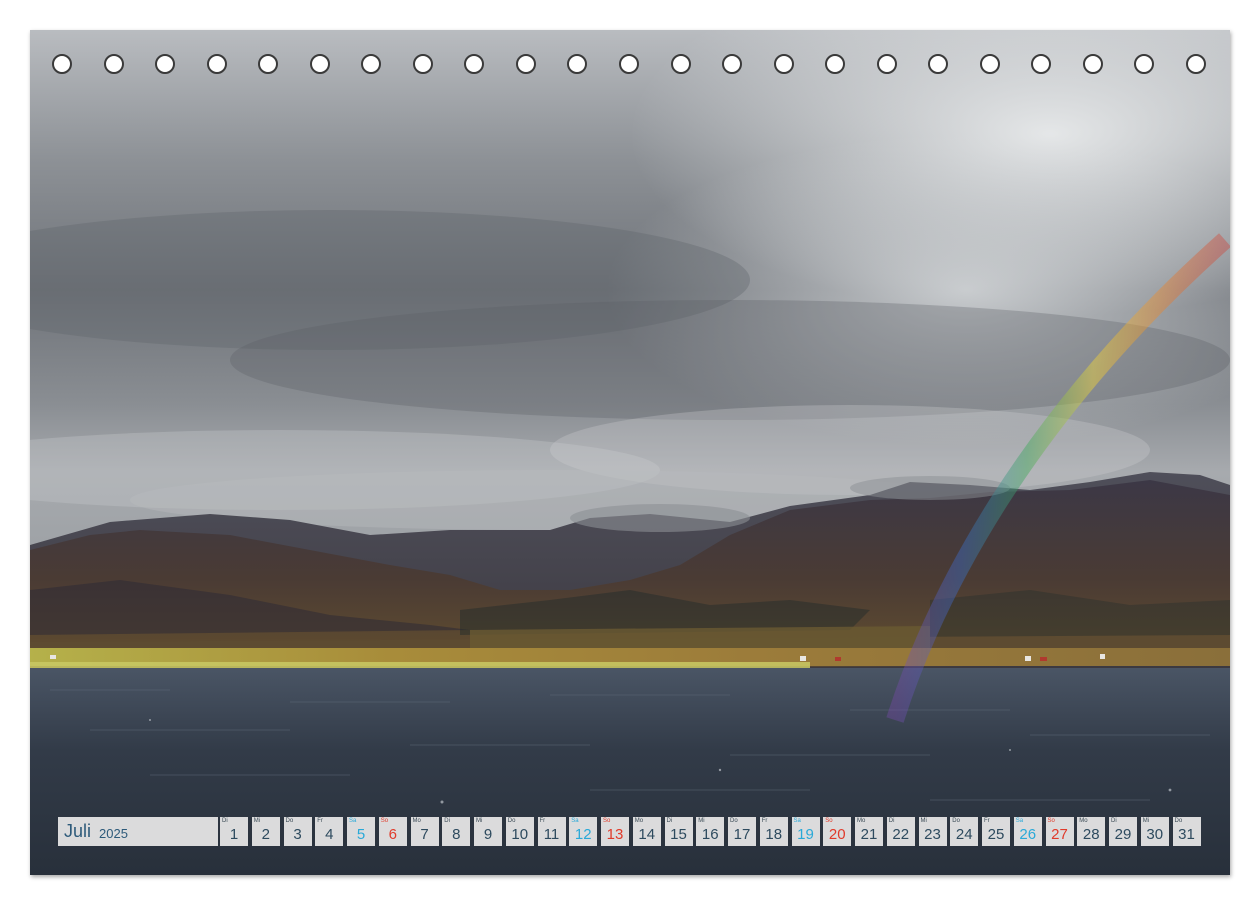 The width and height of the screenshot is (1260, 905). I want to click on day-number: 12, so click(583, 834).